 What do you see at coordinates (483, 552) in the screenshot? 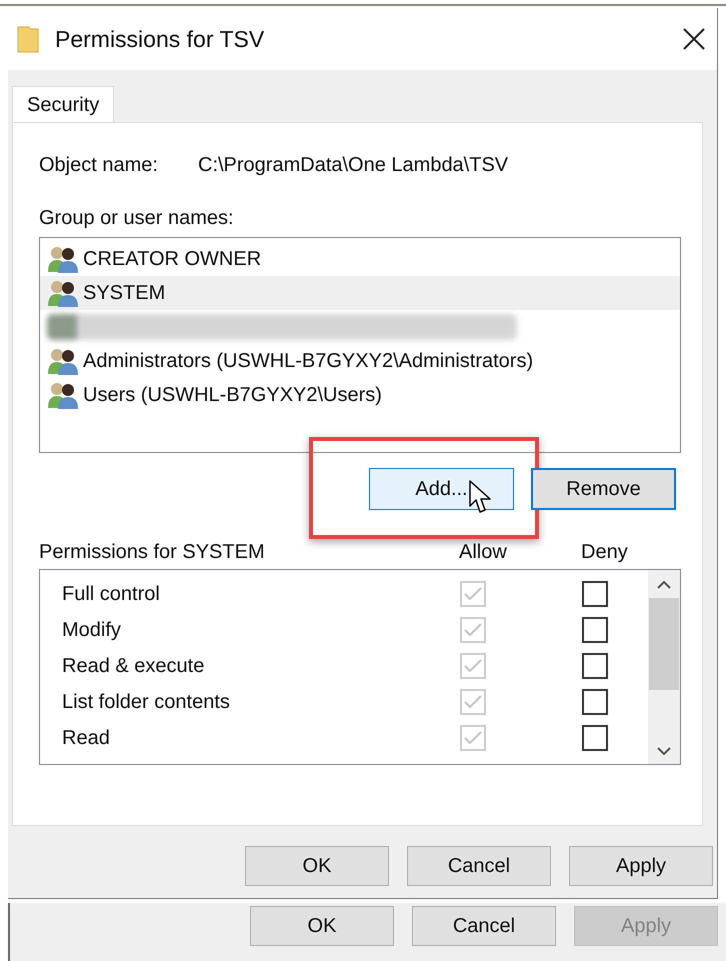
I see `column-header: Allow` at bounding box center [483, 552].